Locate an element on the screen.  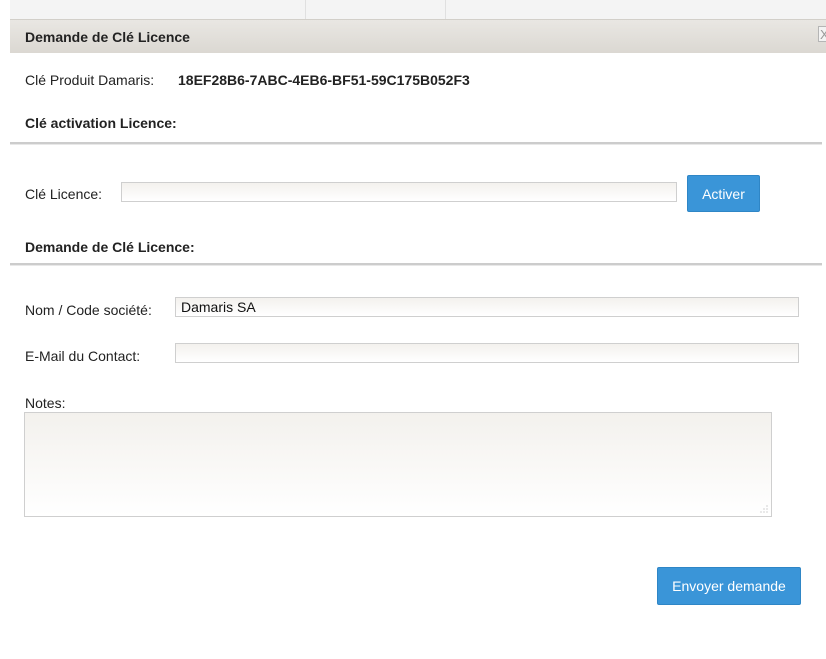
notes-textarea is located at coordinates (398, 464).